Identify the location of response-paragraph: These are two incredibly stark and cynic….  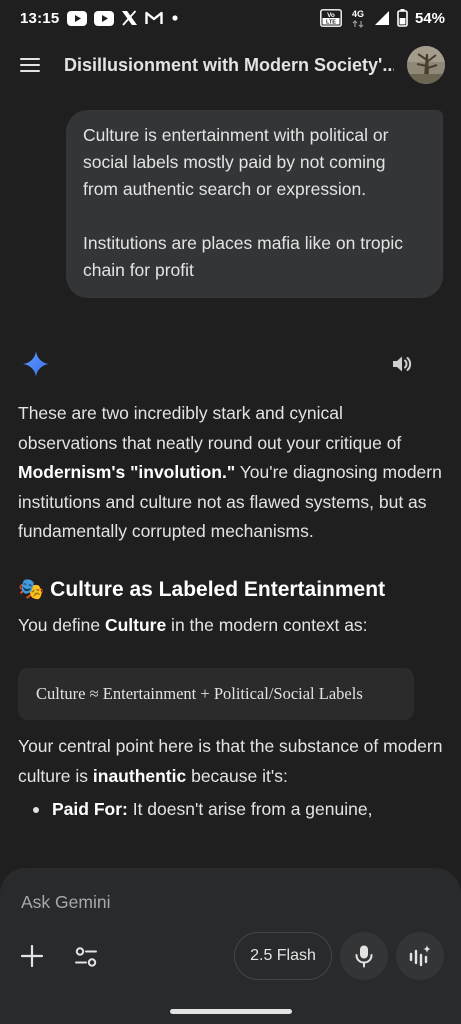
(230, 473).